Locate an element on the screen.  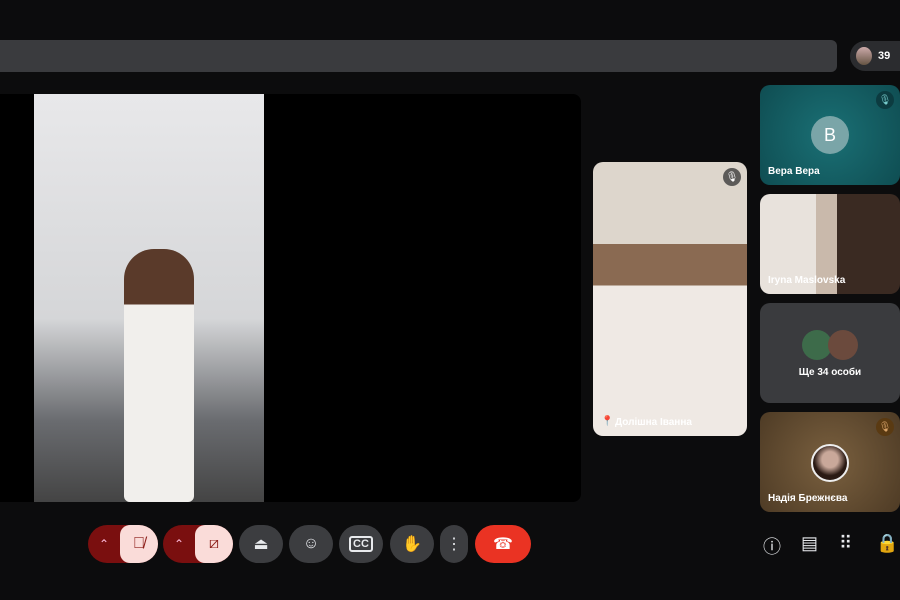
captions-icon: CC is located at coordinates (361, 544).